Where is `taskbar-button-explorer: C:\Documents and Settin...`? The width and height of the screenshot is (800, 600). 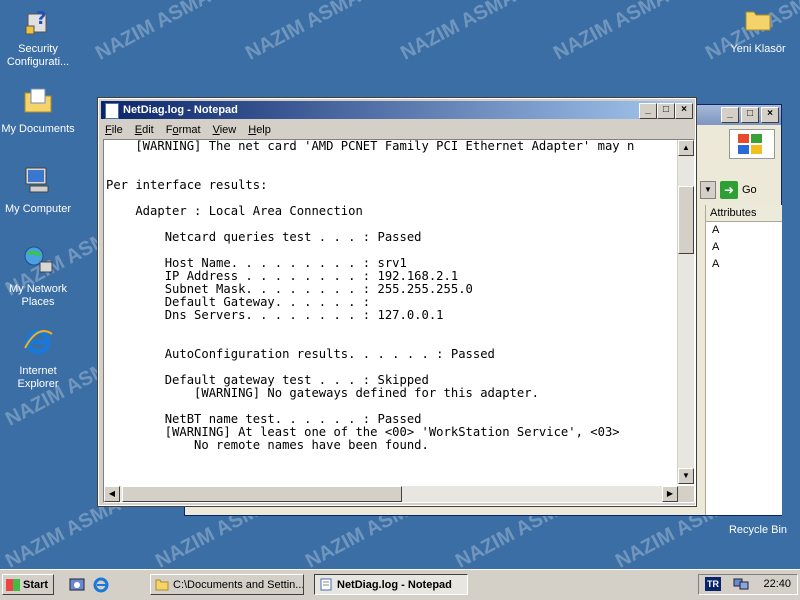
taskbar-button-explorer: C:\Documents and Settin... is located at coordinates (227, 584).